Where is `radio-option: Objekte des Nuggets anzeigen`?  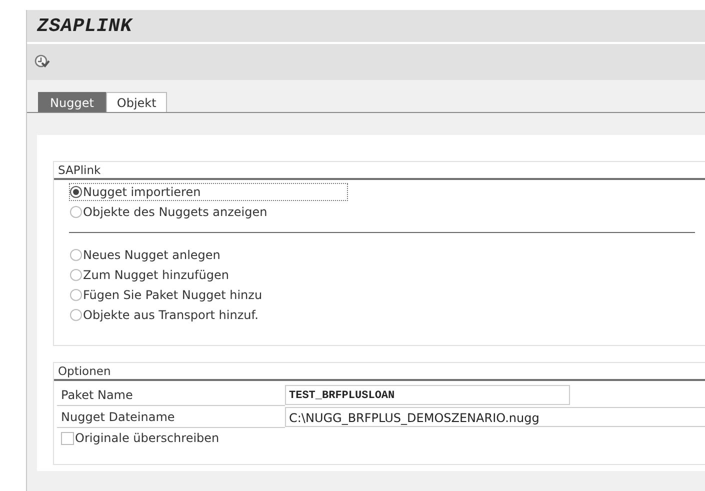 radio-option: Objekte des Nuggets anzeigen is located at coordinates (169, 212).